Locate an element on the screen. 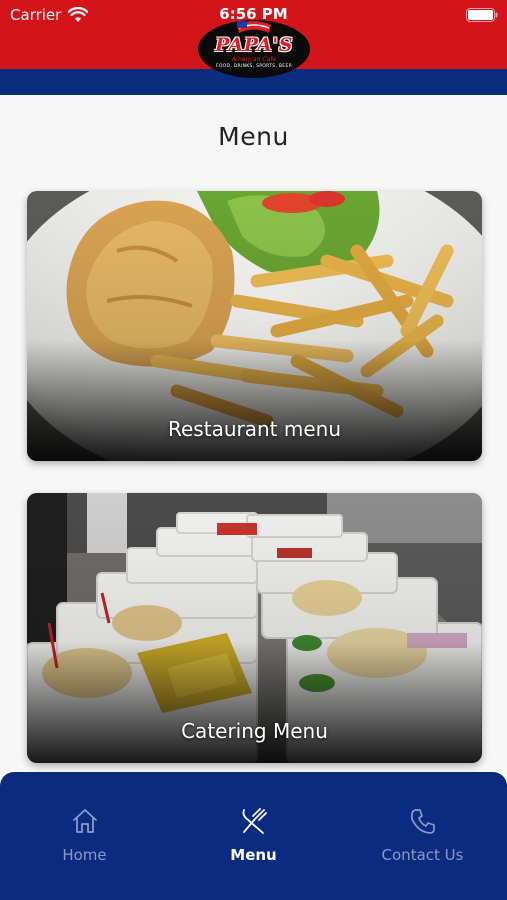 This screenshot has height=900, width=507. catering-menu-label: Catering Menu is located at coordinates (254, 731).